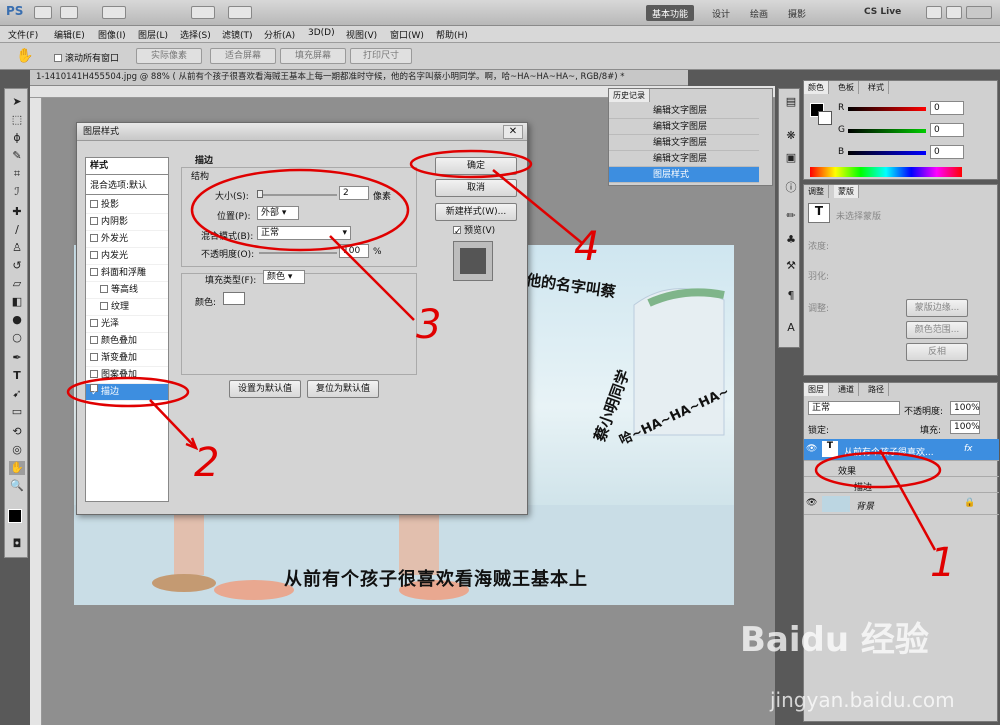 This screenshot has width=1000, height=725. What do you see at coordinates (834, 640) in the screenshot?
I see `baidu-watermark: Baidu 经验` at bounding box center [834, 640].